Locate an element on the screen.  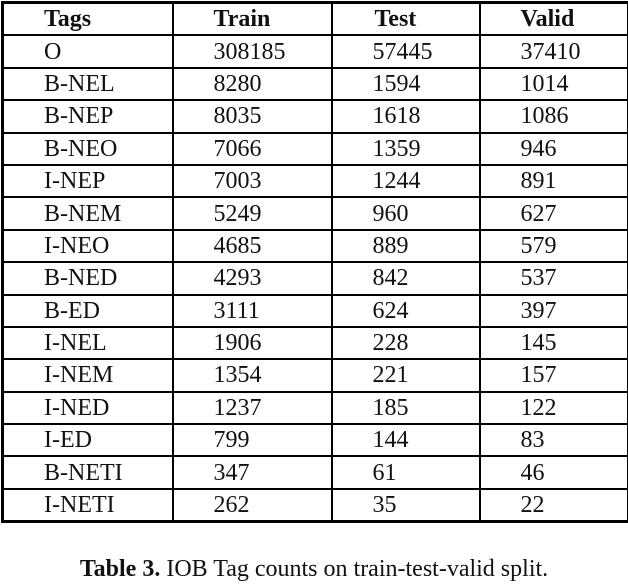
train-cell: 8035 is located at coordinates (252, 116).